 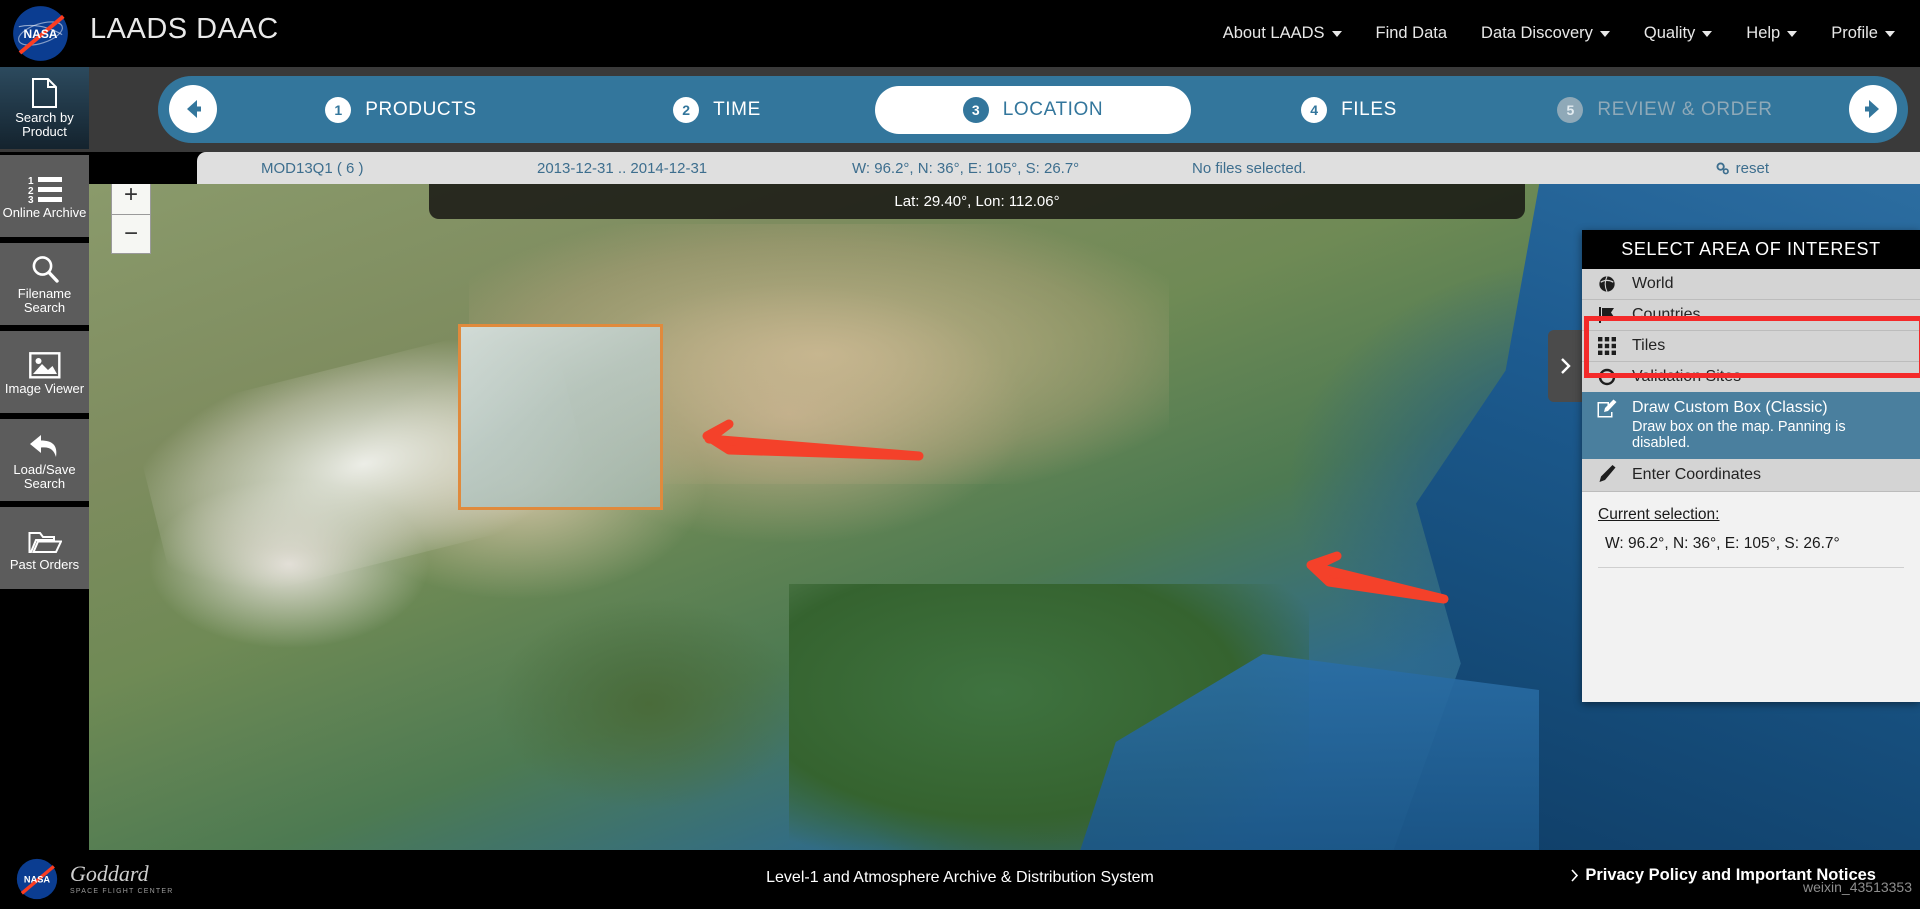 What do you see at coordinates (1751, 315) in the screenshot?
I see `aoi-option-countries: Countries` at bounding box center [1751, 315].